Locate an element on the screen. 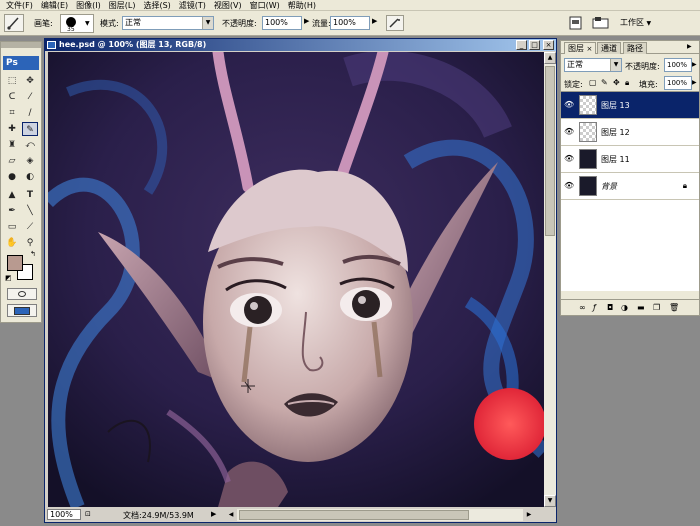 The width and height of the screenshot is (700, 526). zoom-tool-icon: ⚲ is located at coordinates (30, 243).